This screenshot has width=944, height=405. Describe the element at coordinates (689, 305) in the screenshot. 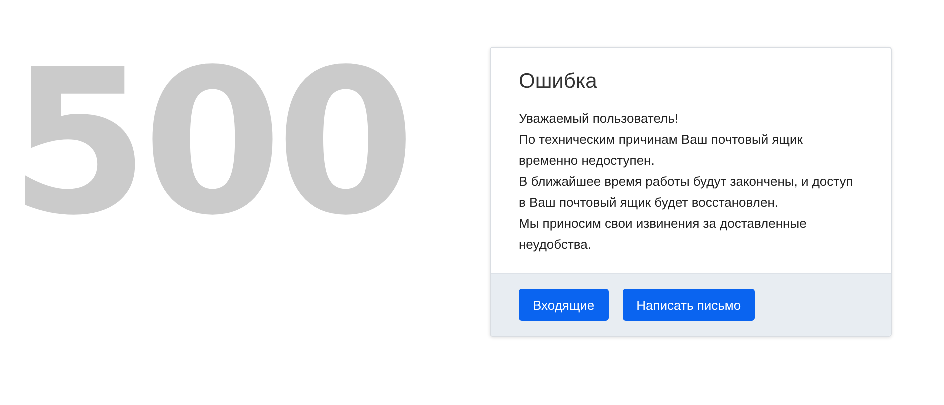

I see `compose-button: Написать письмо` at that location.